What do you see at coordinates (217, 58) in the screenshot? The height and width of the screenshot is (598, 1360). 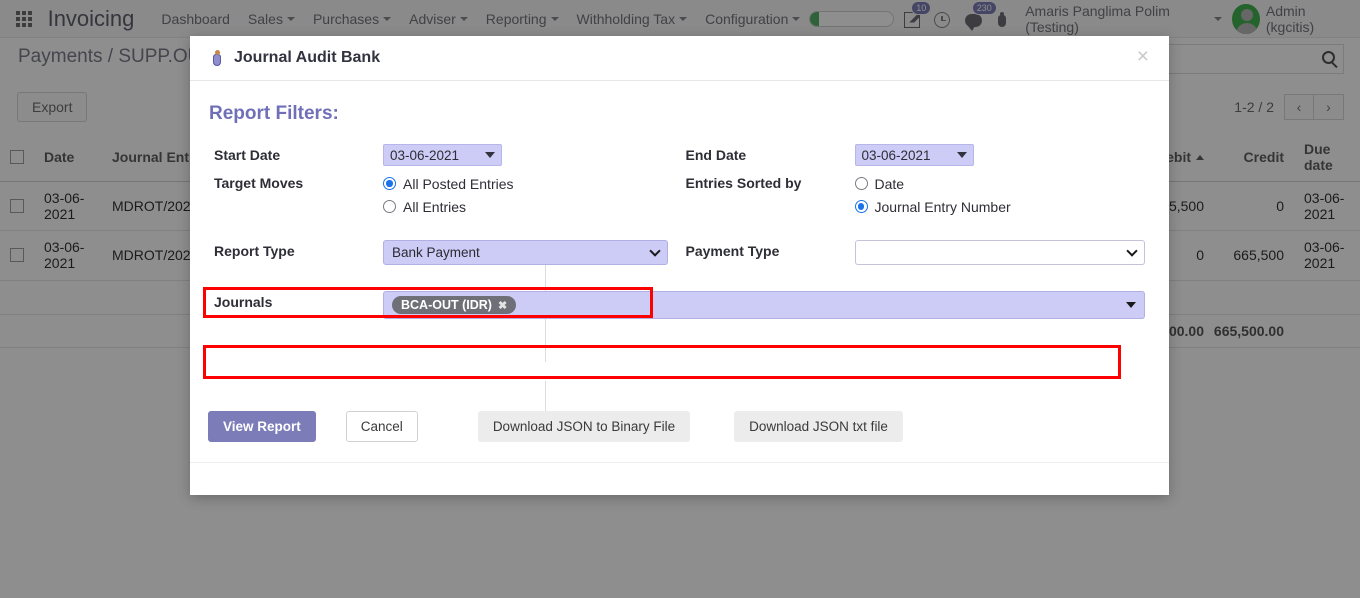 I see `bug-icon` at bounding box center [217, 58].